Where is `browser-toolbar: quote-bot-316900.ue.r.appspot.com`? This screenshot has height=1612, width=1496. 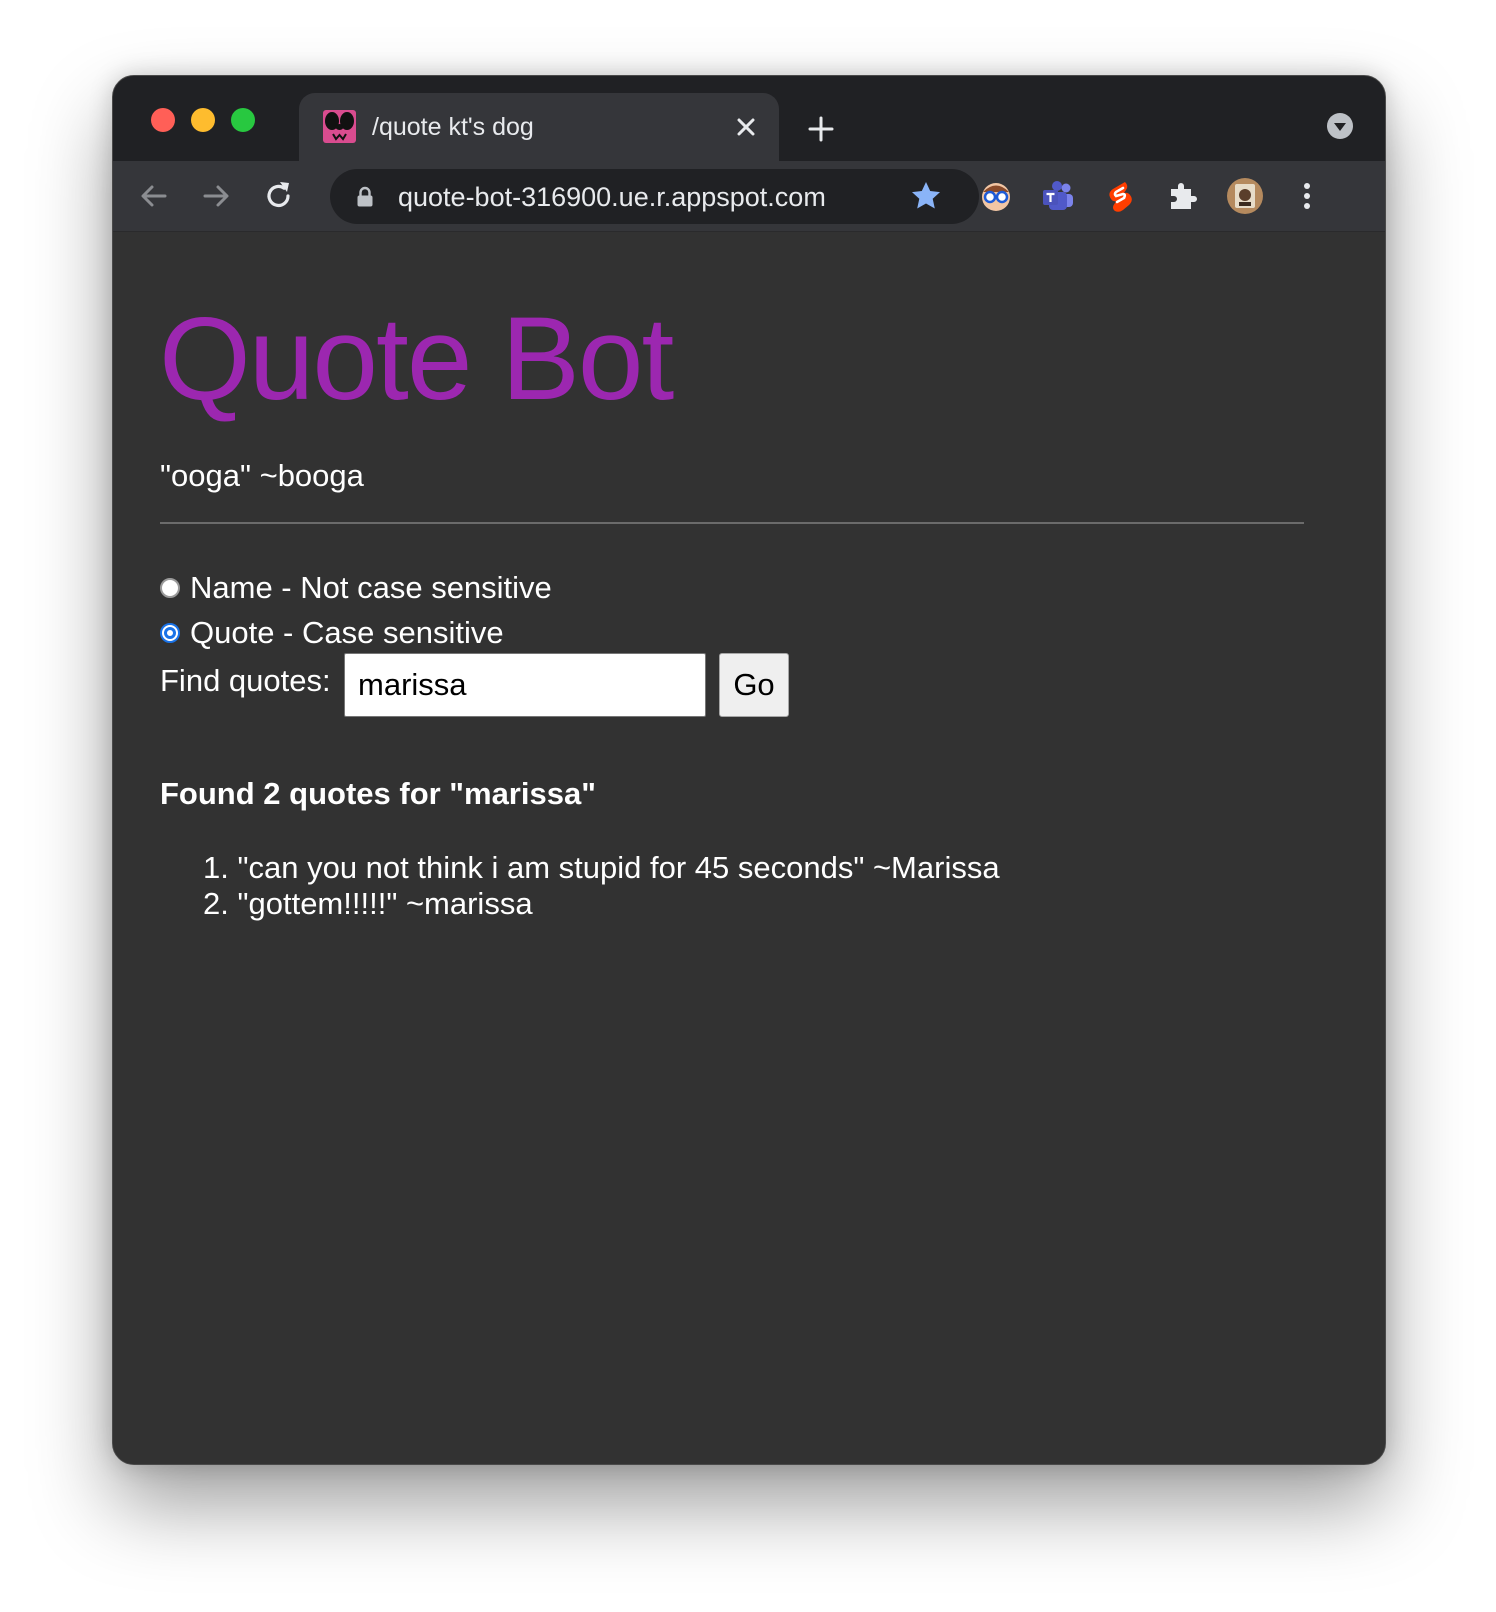 browser-toolbar: quote-bot-316900.ue.r.appspot.com is located at coordinates (749, 196).